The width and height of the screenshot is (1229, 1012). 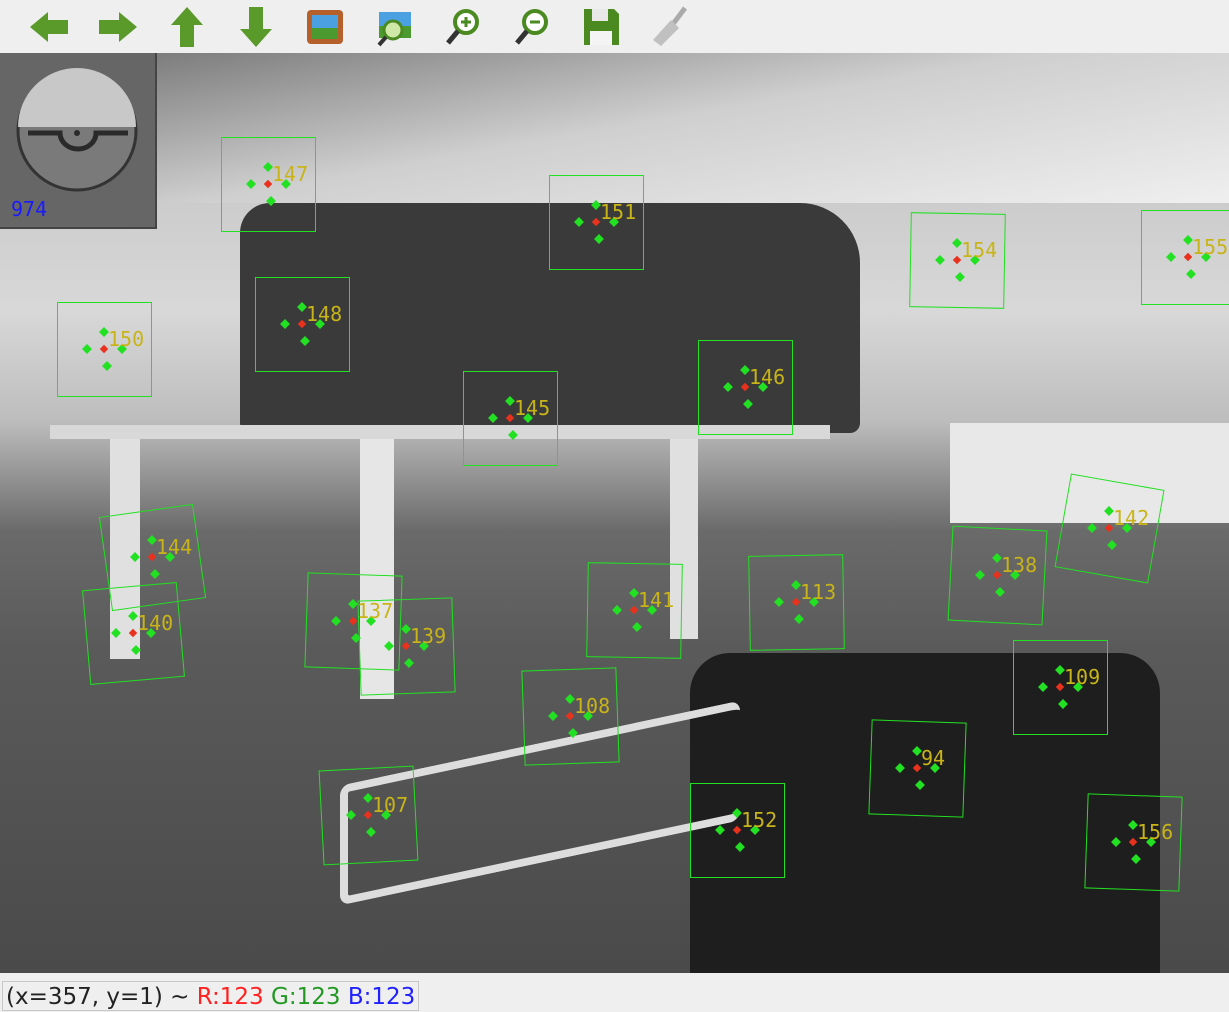 I want to click on arrow-up-icon, so click(x=186, y=26).